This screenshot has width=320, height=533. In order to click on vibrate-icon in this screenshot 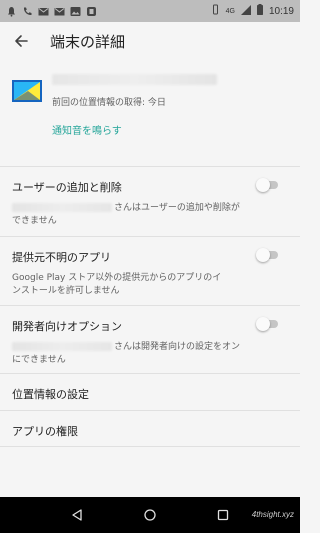, I will do `click(215, 11)`.